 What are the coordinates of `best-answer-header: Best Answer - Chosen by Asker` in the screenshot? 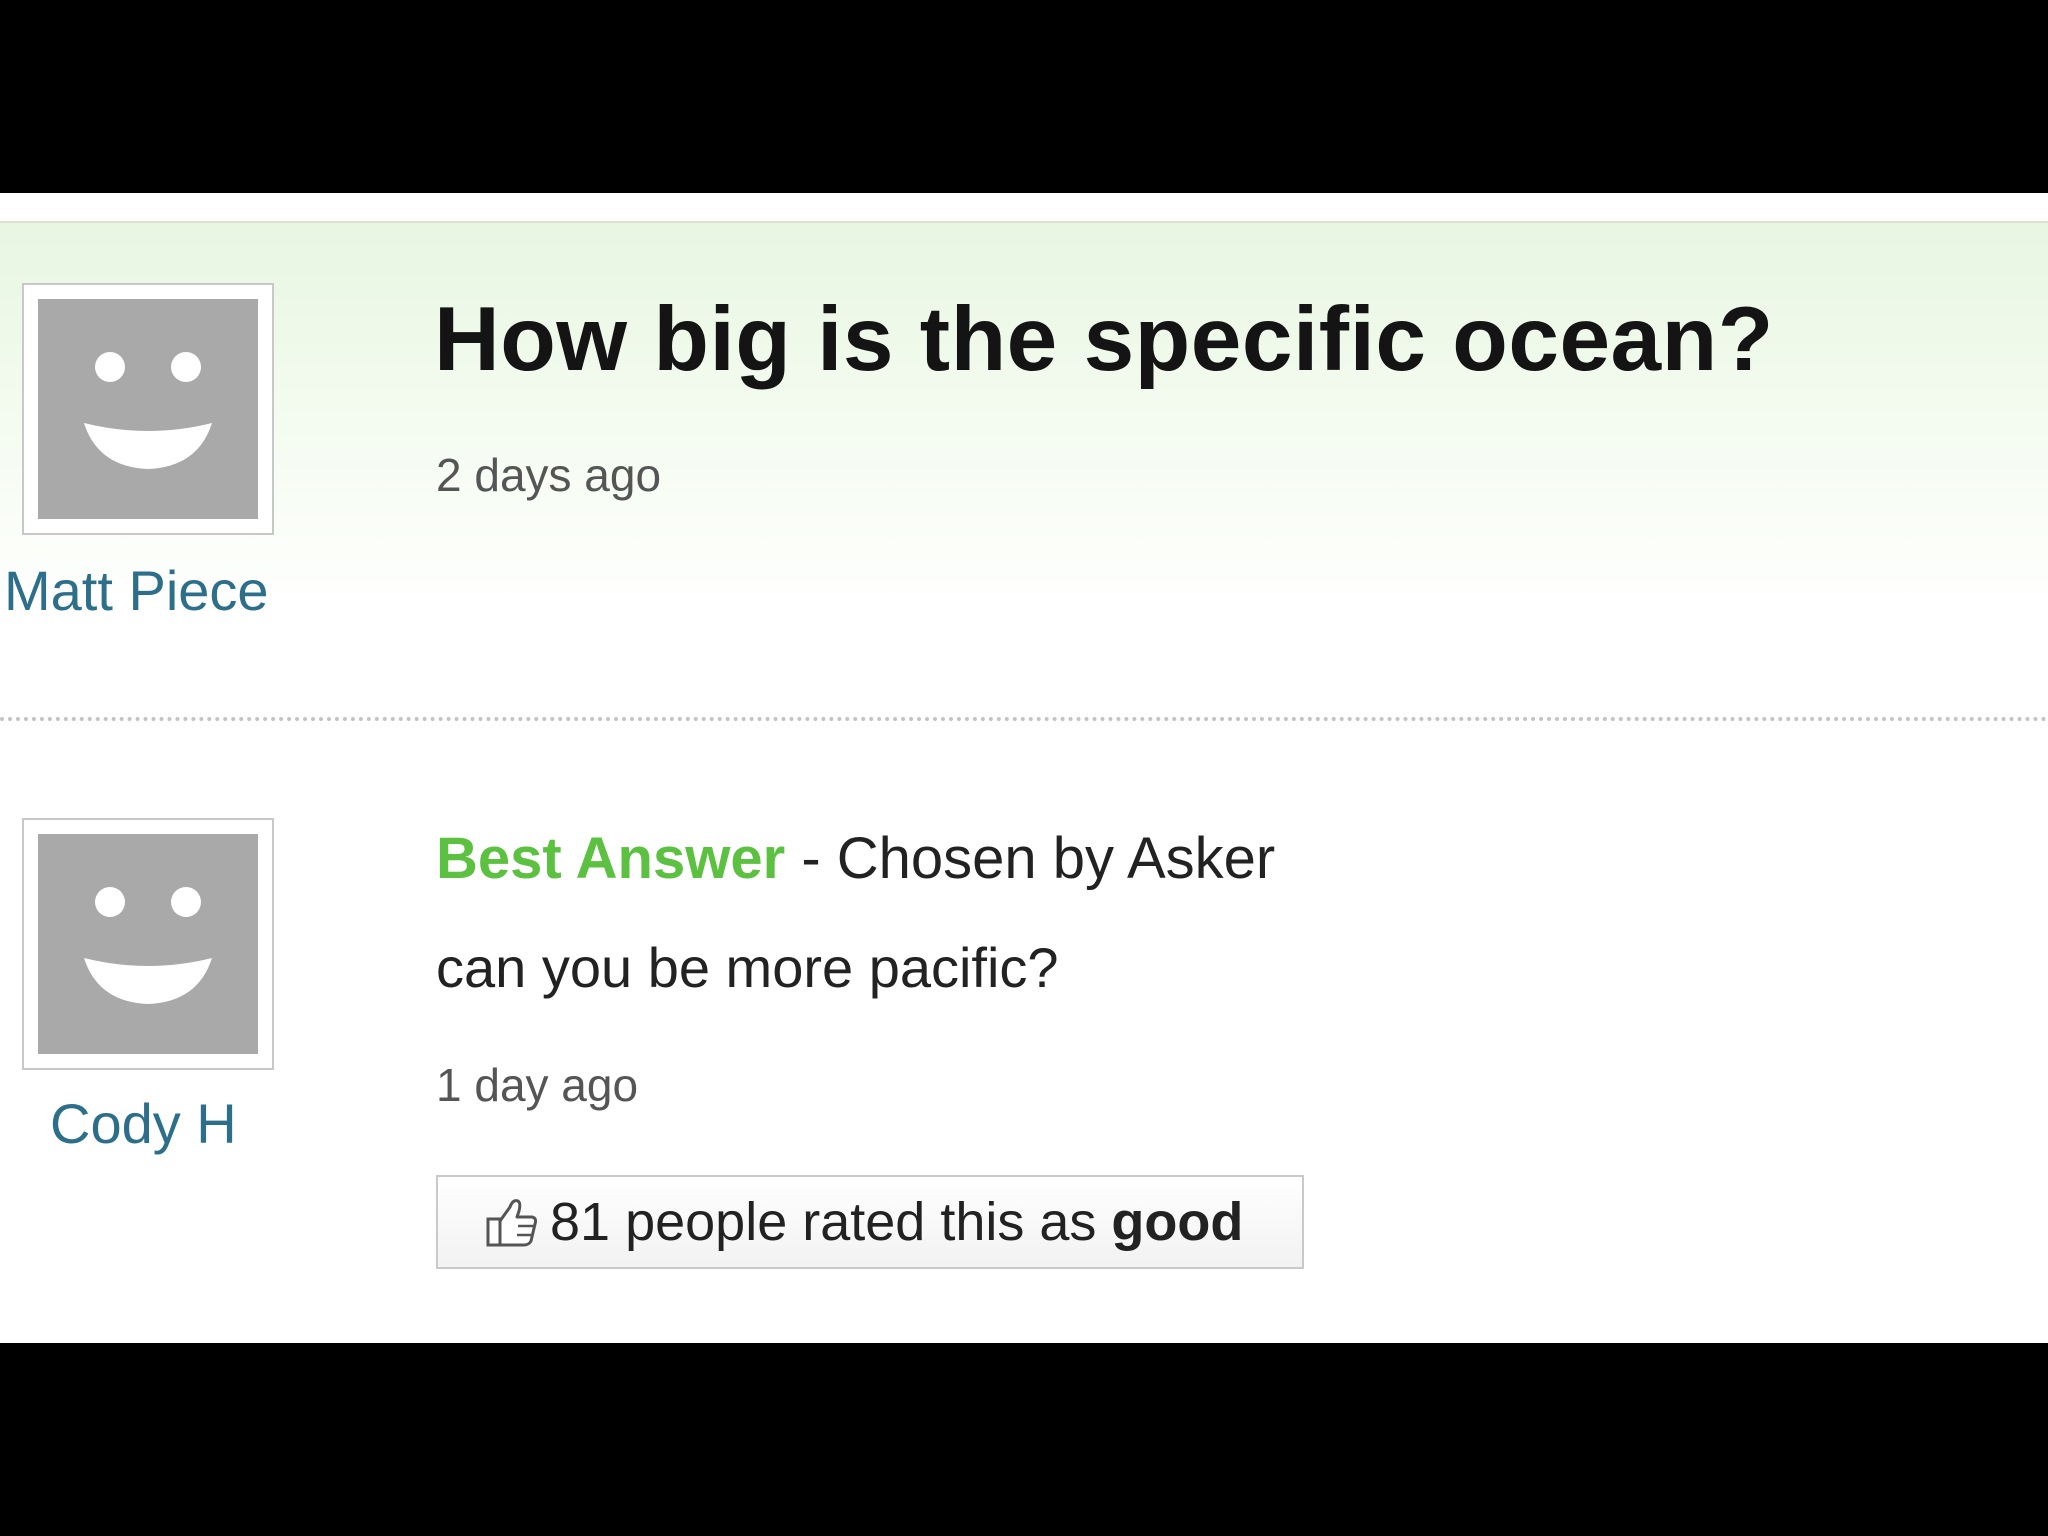 It's located at (855, 858).